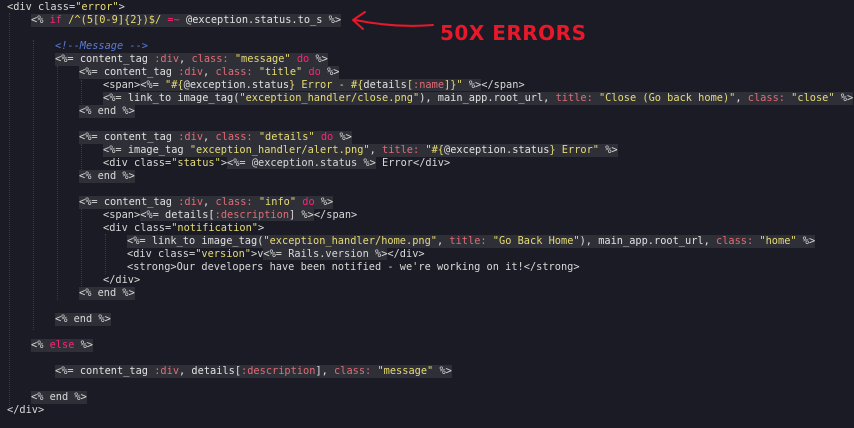 This screenshot has width=854, height=428. Describe the element at coordinates (664, 98) in the screenshot. I see `code-token: "Close (Go back home)"` at that location.